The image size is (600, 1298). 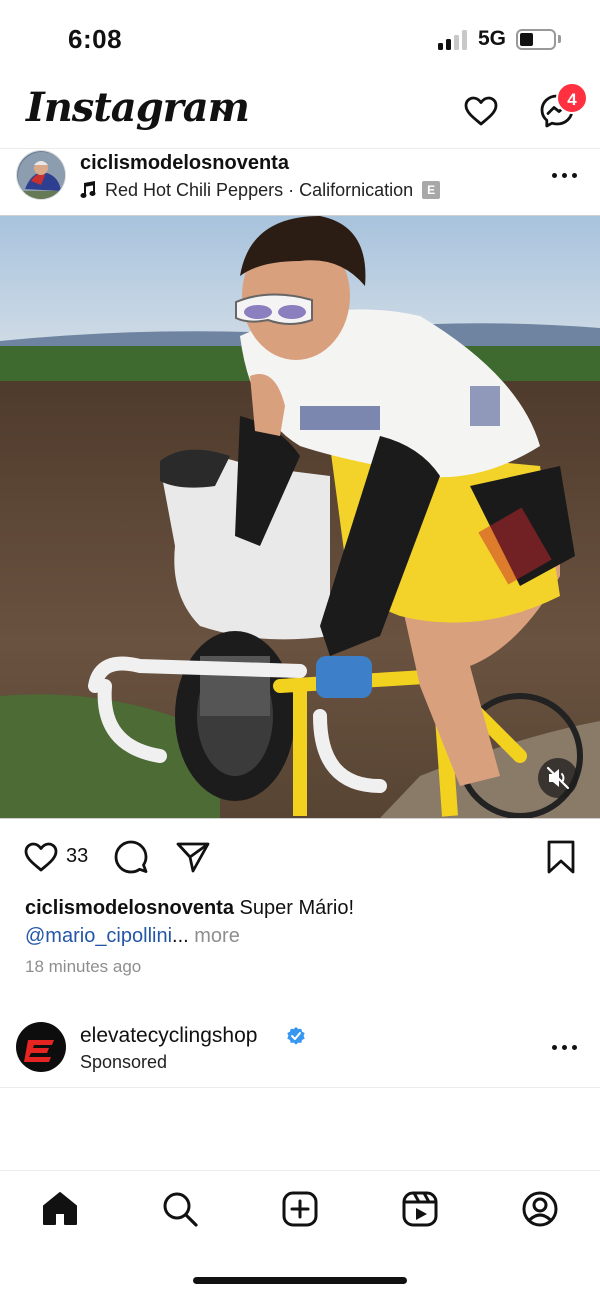 I want to click on comment-icon, so click(x=131, y=857).